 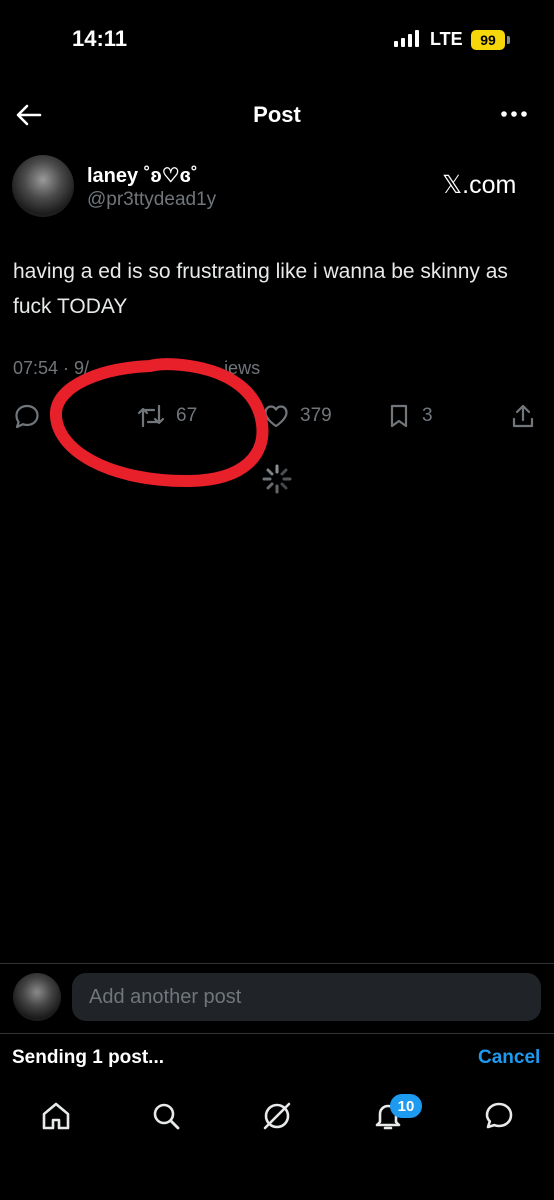 I want to click on reply-input: Add another post, so click(x=306, y=997).